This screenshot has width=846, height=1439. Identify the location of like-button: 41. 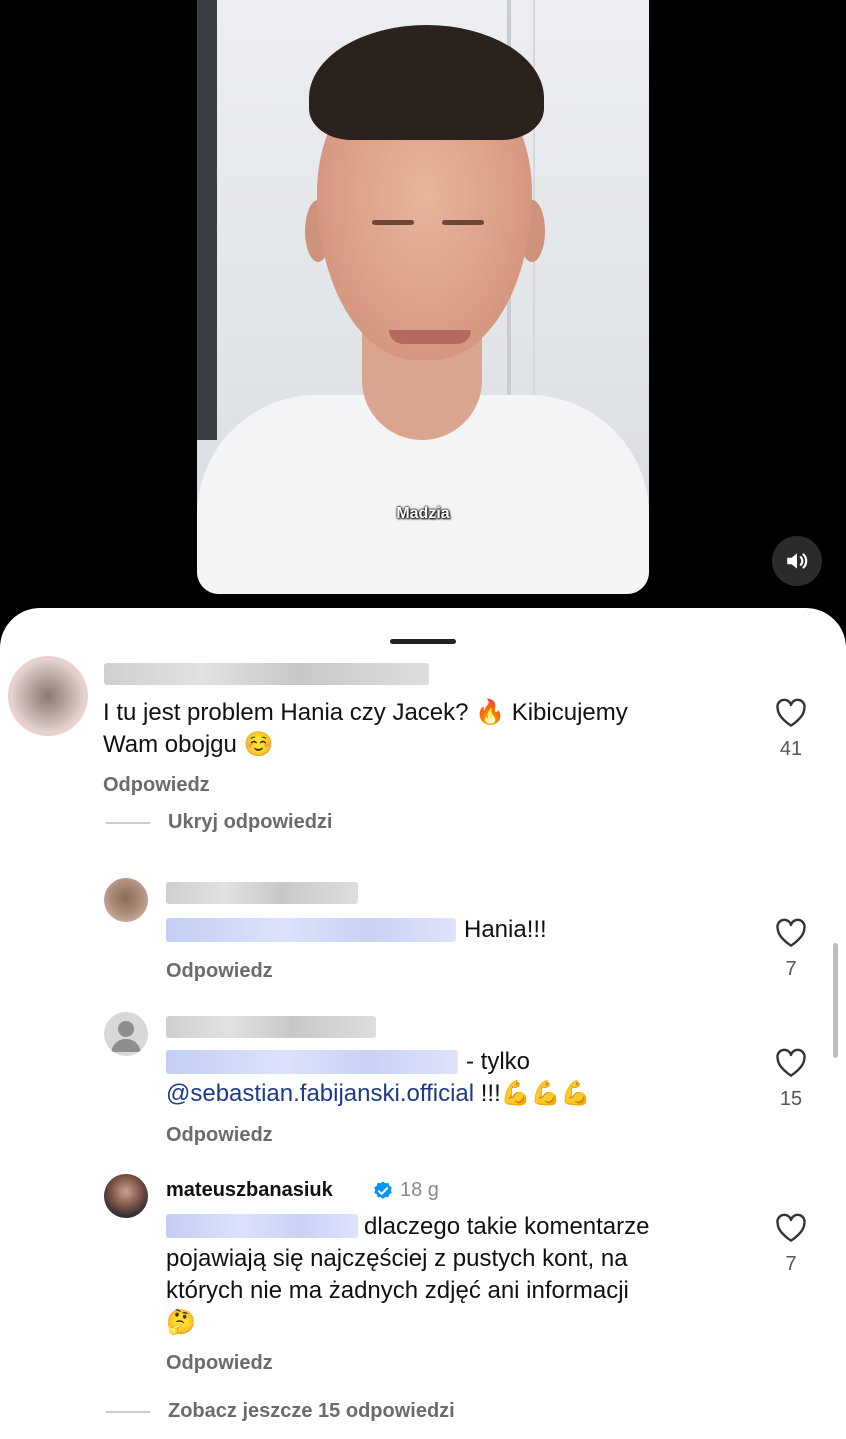
(791, 729).